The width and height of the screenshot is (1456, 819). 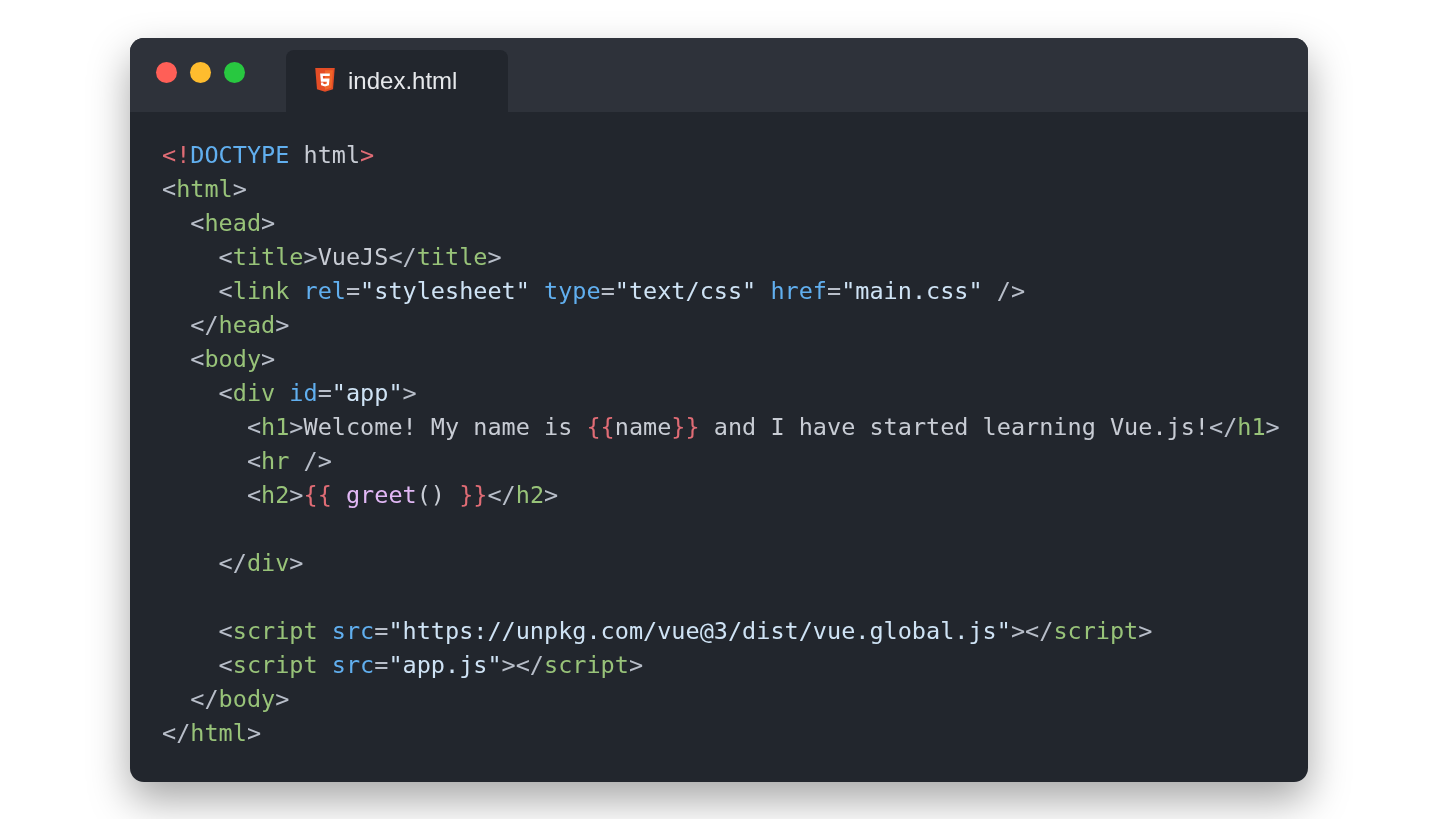 What do you see at coordinates (232, 359) in the screenshot?
I see `code-line: <body>` at bounding box center [232, 359].